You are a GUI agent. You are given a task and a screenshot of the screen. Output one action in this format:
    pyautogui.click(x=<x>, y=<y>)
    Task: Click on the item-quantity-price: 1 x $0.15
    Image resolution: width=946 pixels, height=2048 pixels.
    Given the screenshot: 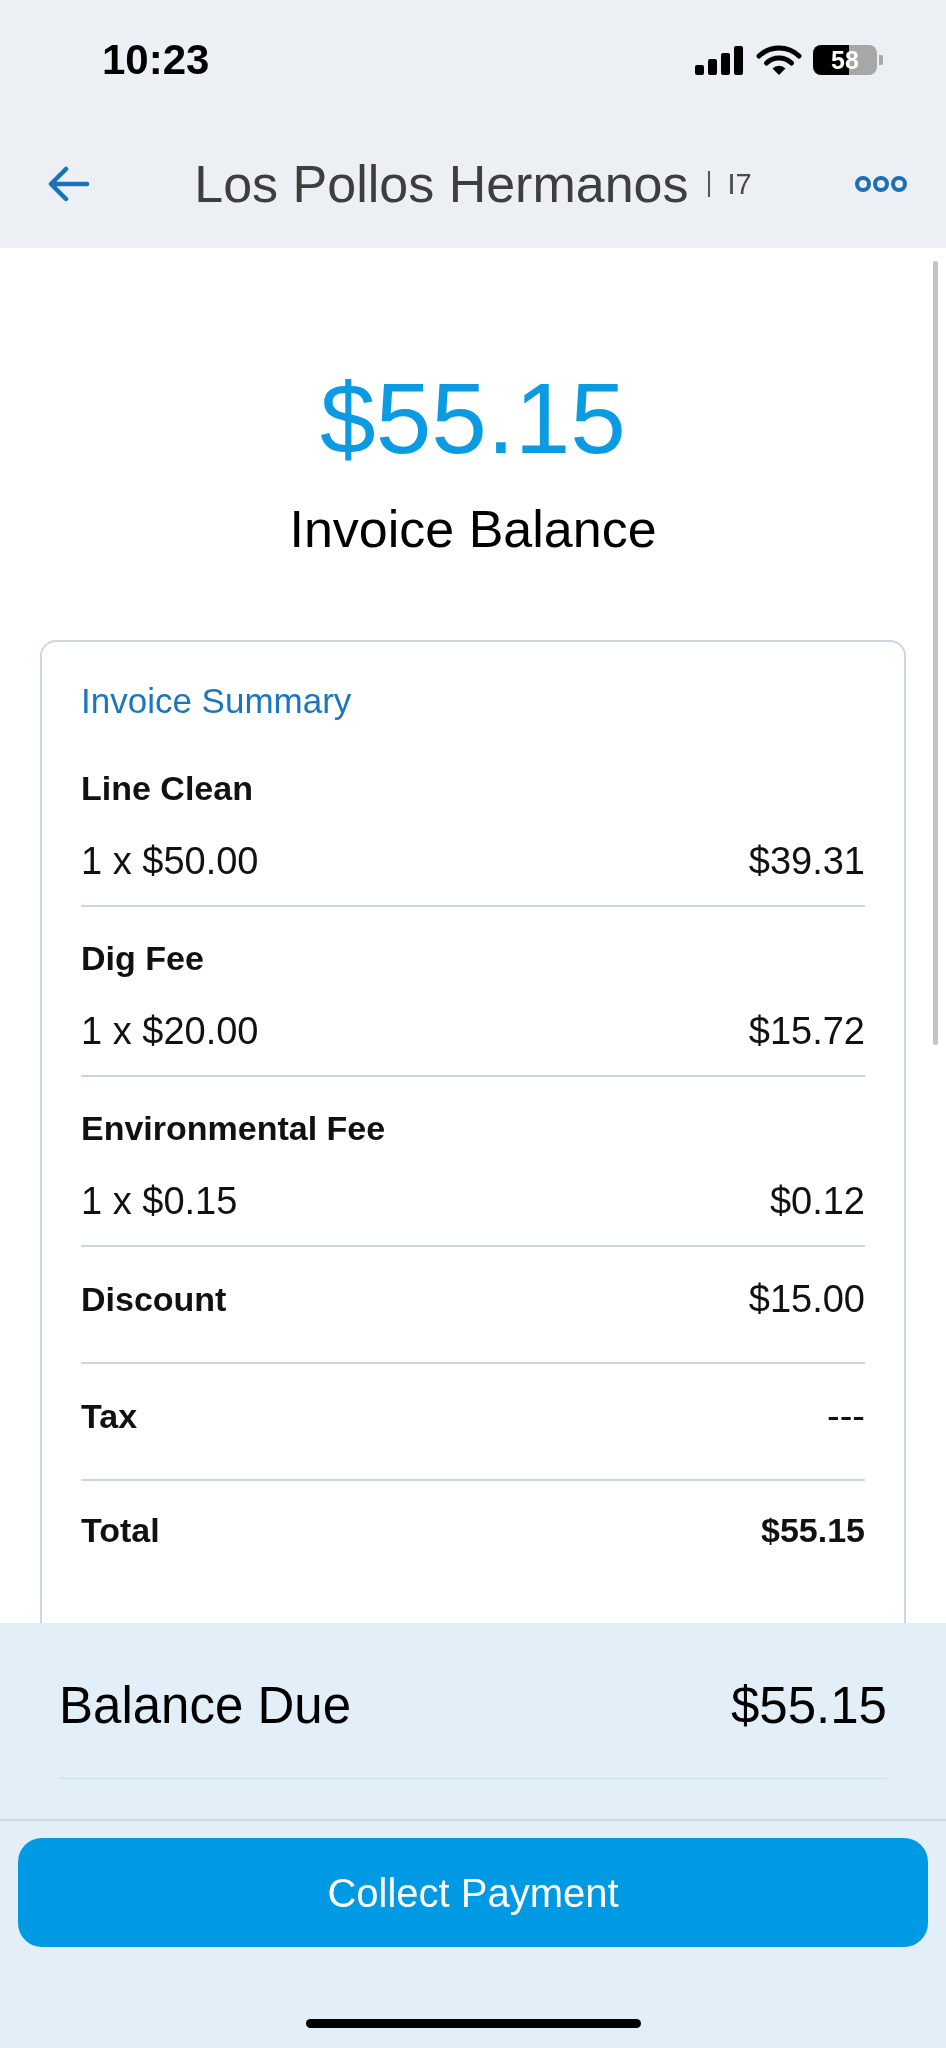 What is the action you would take?
    pyautogui.click(x=159, y=1201)
    